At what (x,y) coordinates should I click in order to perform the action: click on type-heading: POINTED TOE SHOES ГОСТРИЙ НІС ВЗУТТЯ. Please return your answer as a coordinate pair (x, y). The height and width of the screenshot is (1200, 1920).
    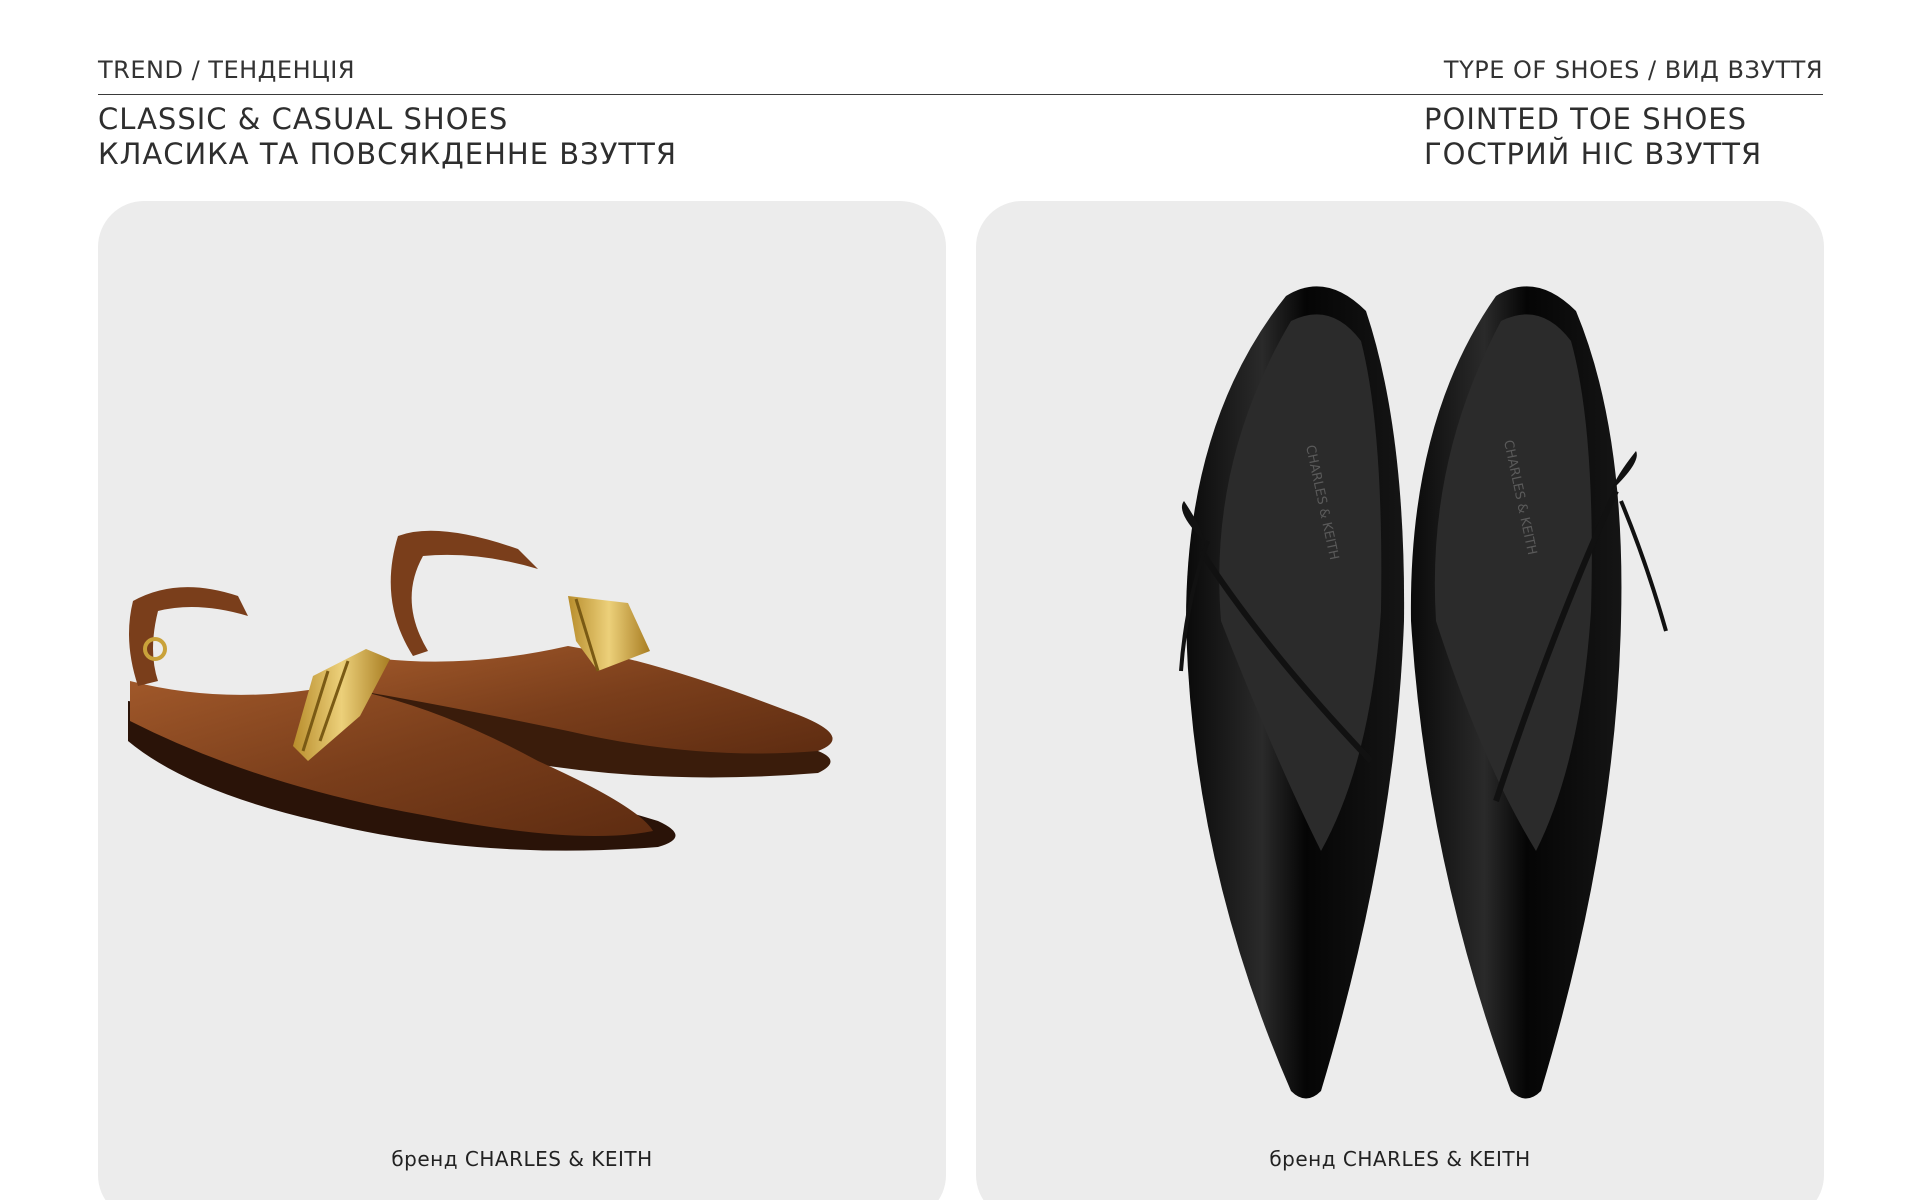
    Looking at the image, I should click on (1593, 137).